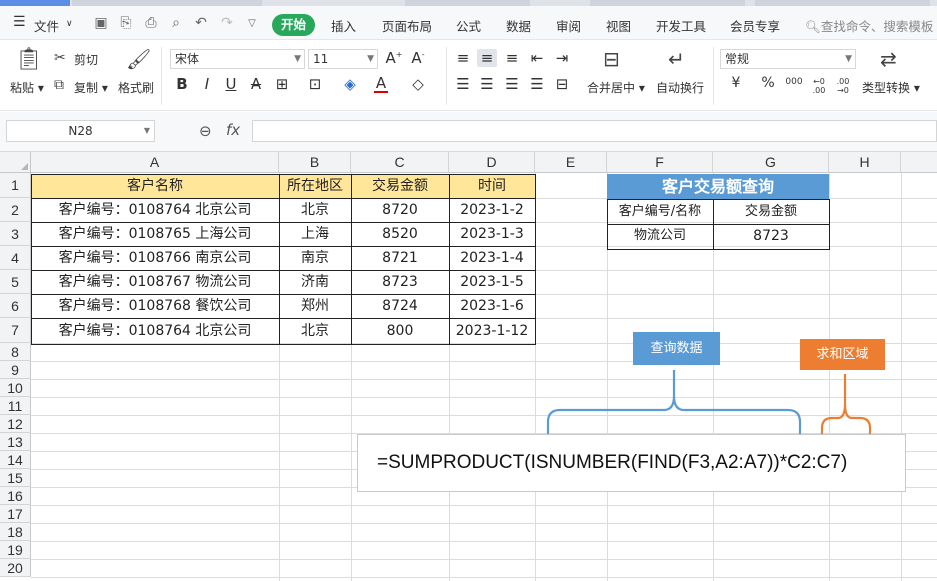 This screenshot has height=581, width=937. What do you see at coordinates (676, 348) in the screenshot?
I see `query-data-callout: 查询数据` at bounding box center [676, 348].